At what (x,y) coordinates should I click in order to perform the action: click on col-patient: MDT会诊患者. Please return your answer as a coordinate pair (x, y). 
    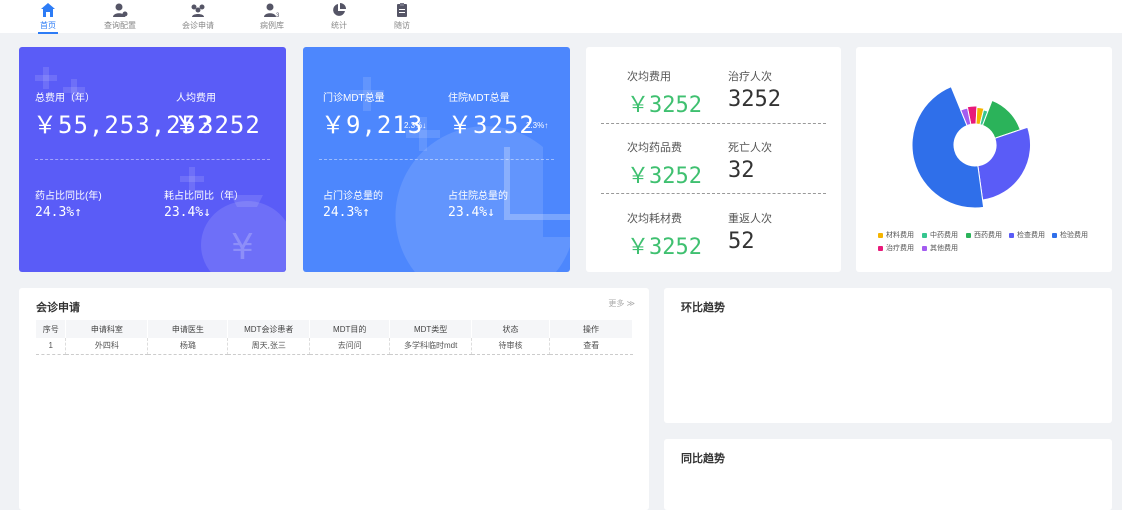
    Looking at the image, I should click on (269, 329).